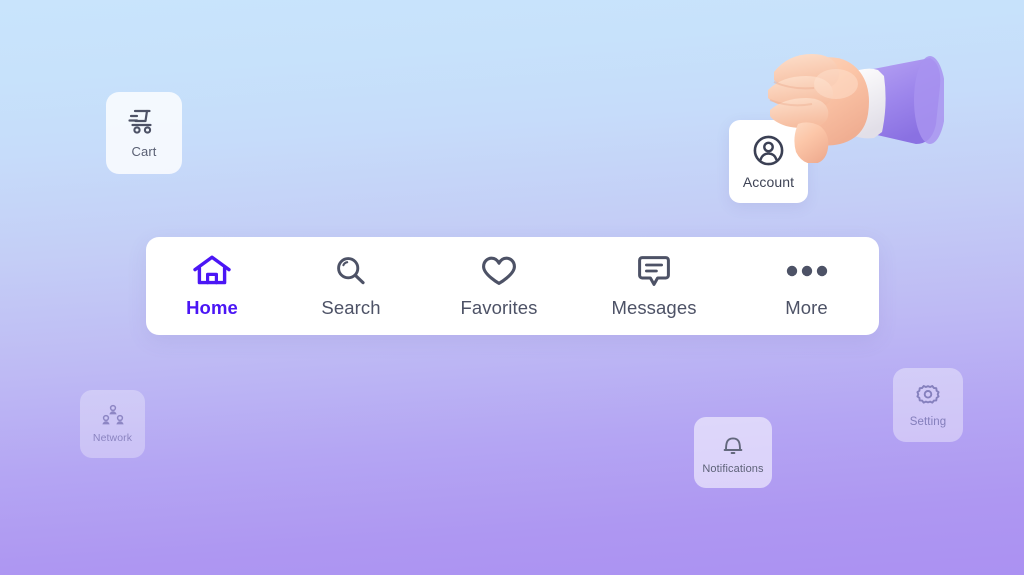 The width and height of the screenshot is (1024, 575). What do you see at coordinates (113, 416) in the screenshot?
I see `network-users-icon` at bounding box center [113, 416].